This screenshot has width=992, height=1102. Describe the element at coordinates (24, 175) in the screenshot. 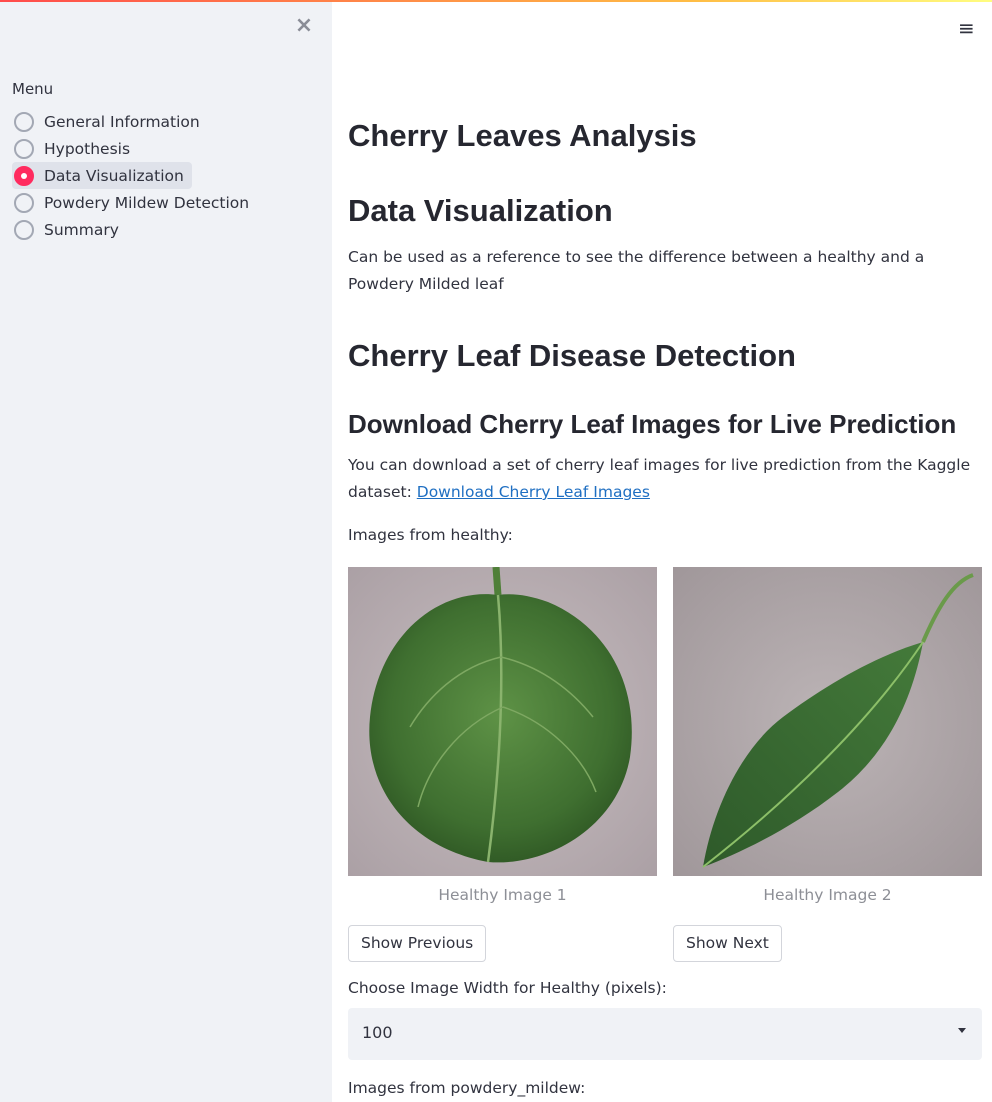

I see `radio-button-selected-icon` at that location.